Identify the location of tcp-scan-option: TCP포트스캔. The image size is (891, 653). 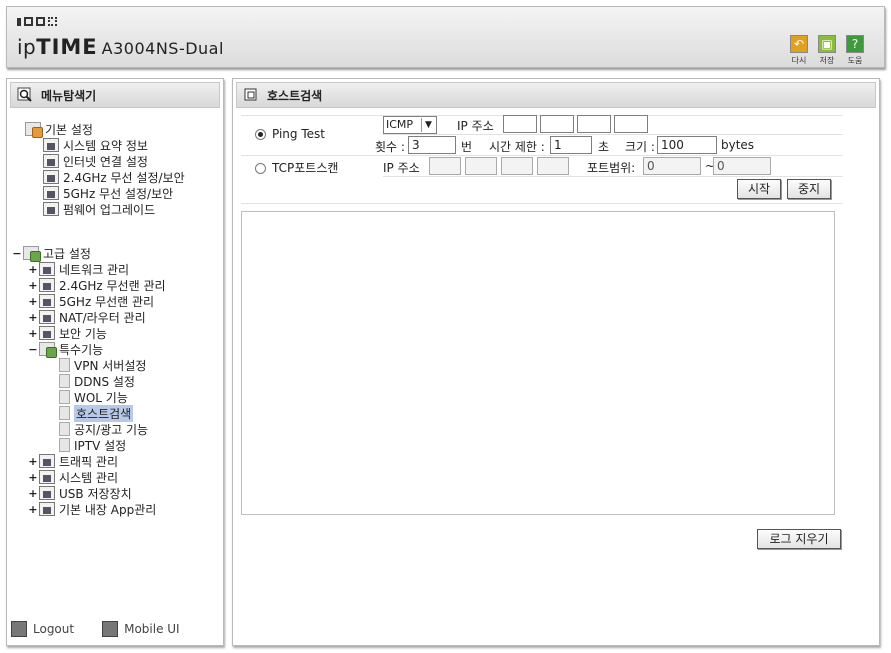
(296, 167).